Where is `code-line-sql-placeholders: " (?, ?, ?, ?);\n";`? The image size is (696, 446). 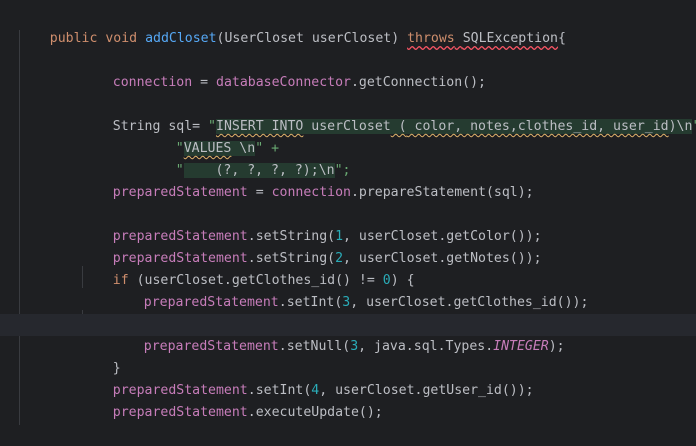 code-line-sql-placeholders: " (?, ?, ?, ?);\n"; is located at coordinates (247, 158).